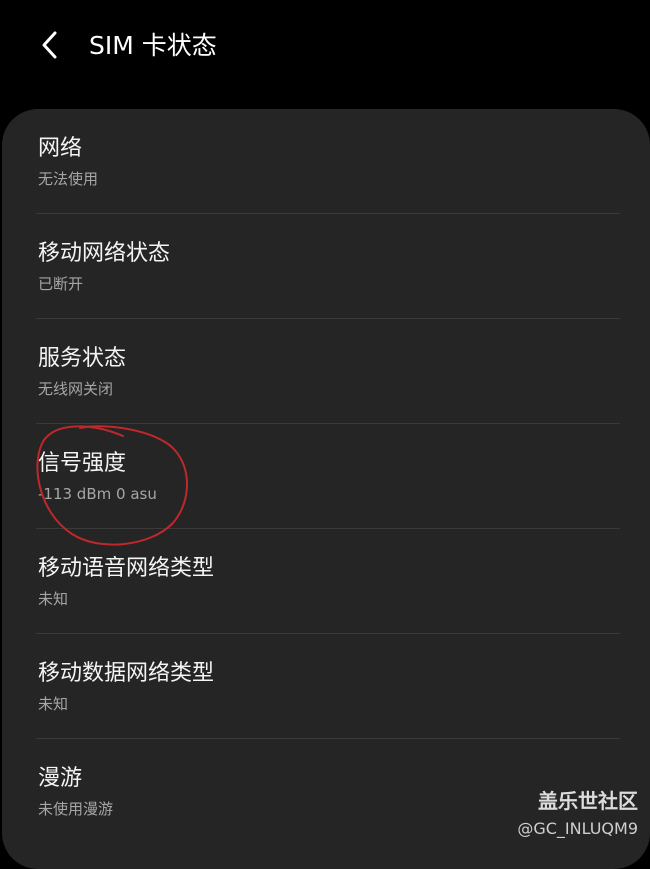 Image resolution: width=650 pixels, height=869 pixels. What do you see at coordinates (76, 809) in the screenshot?
I see `list-item-value: 未使用漫游` at bounding box center [76, 809].